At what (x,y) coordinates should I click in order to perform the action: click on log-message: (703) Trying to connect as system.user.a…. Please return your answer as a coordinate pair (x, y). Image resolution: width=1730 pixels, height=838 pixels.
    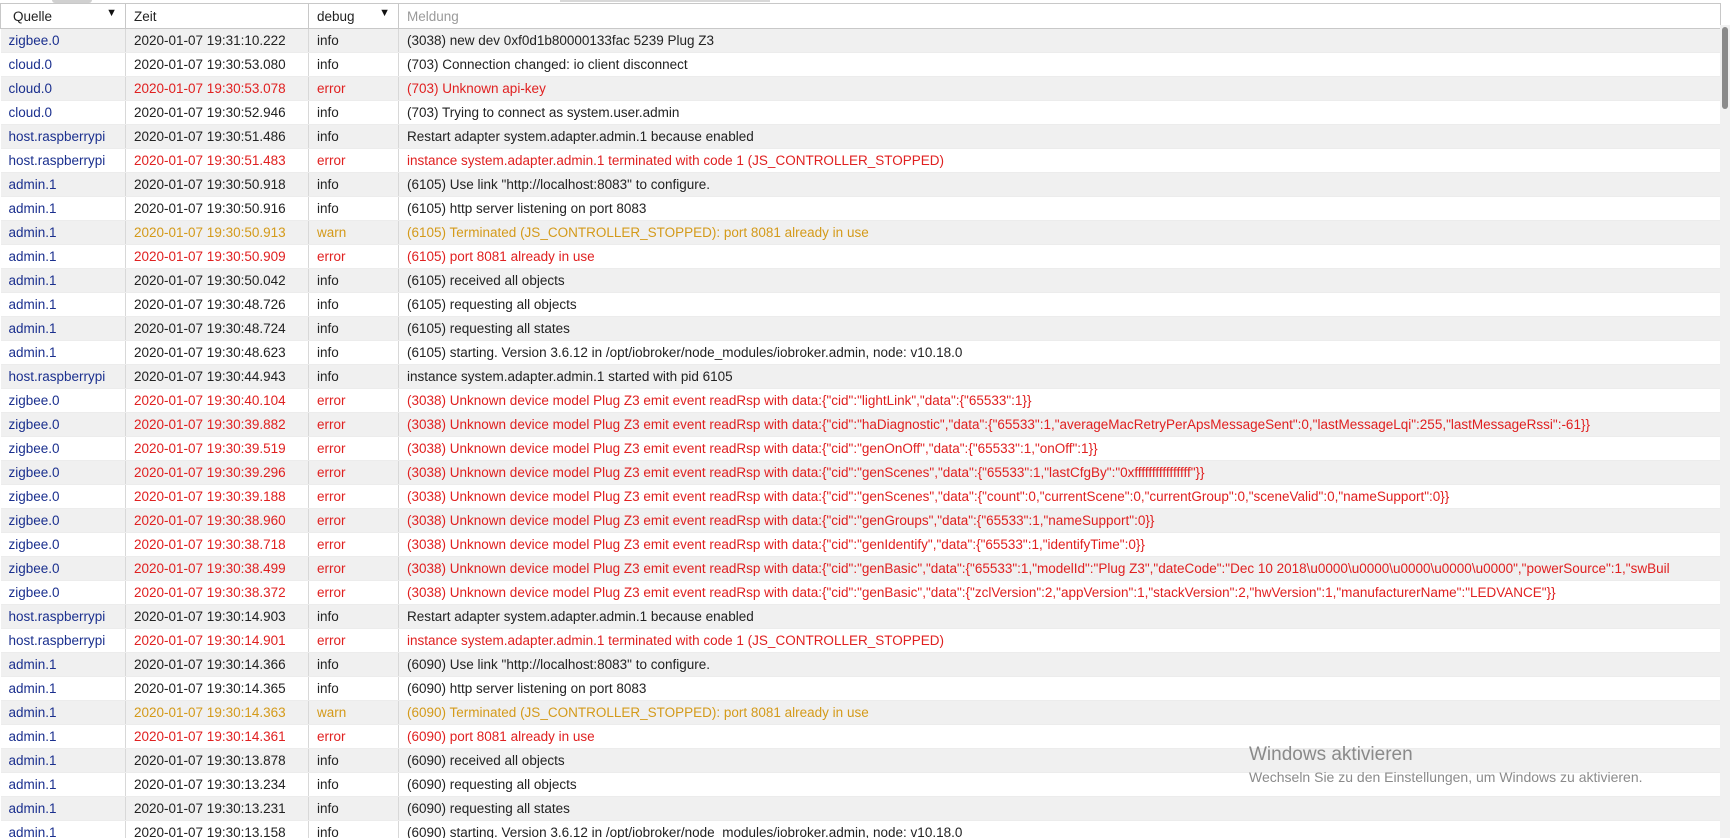
    Looking at the image, I should click on (1059, 112).